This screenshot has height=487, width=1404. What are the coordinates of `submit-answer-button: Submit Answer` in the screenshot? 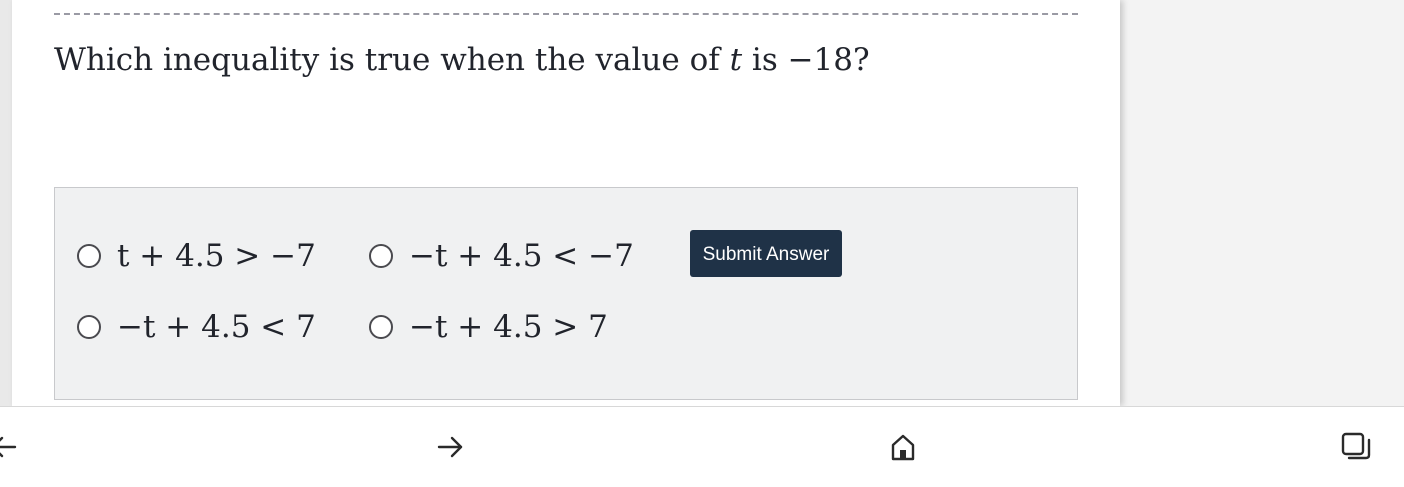 It's located at (766, 253).